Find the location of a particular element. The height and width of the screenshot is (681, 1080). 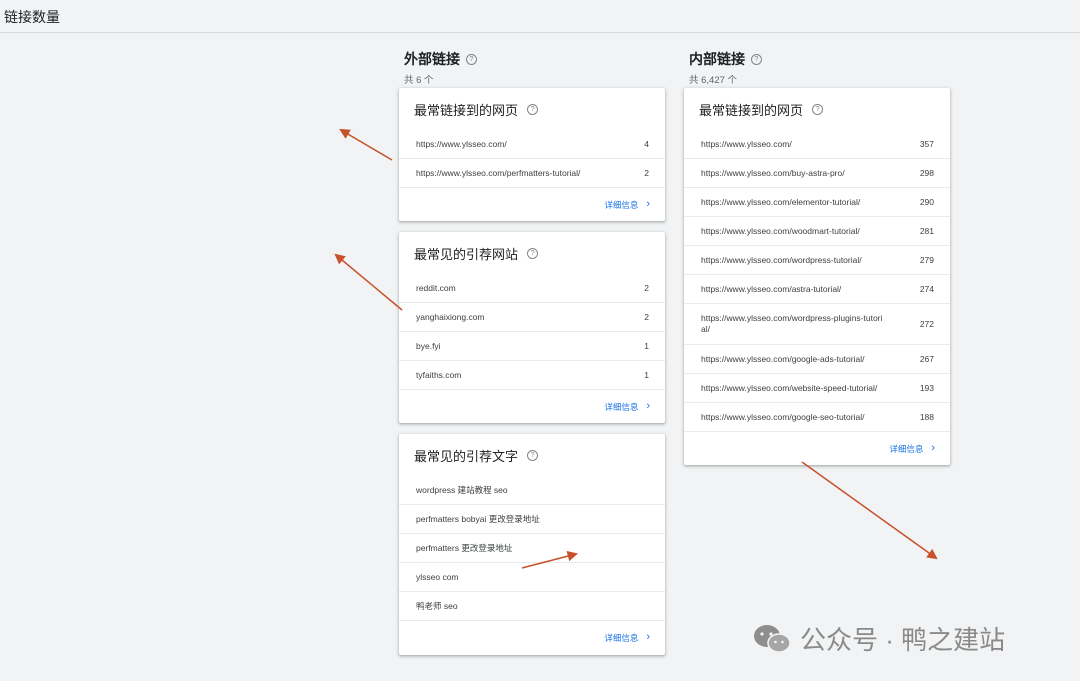

watermark: 公众号 · 鸭之建站 is located at coordinates (878, 638).